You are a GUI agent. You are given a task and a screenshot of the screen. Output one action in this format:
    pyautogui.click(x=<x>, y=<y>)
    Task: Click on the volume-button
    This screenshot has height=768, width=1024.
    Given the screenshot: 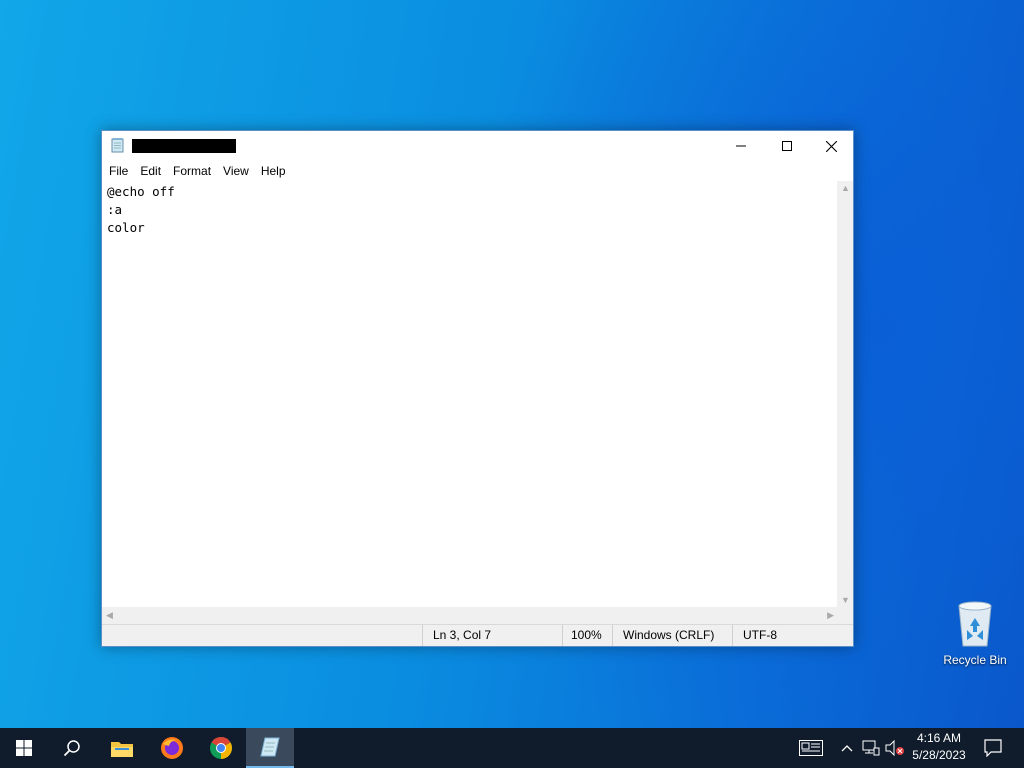 What is the action you would take?
    pyautogui.click(x=895, y=748)
    